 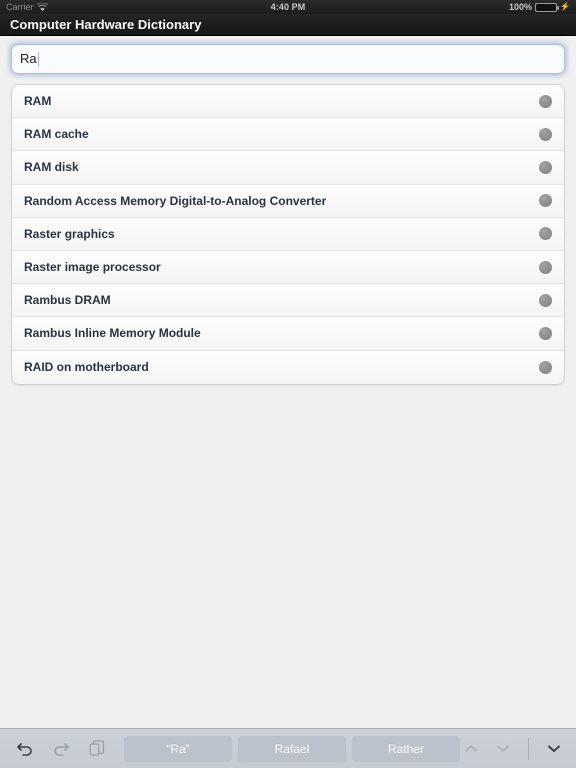 I want to click on list-item: RAM, so click(x=288, y=102).